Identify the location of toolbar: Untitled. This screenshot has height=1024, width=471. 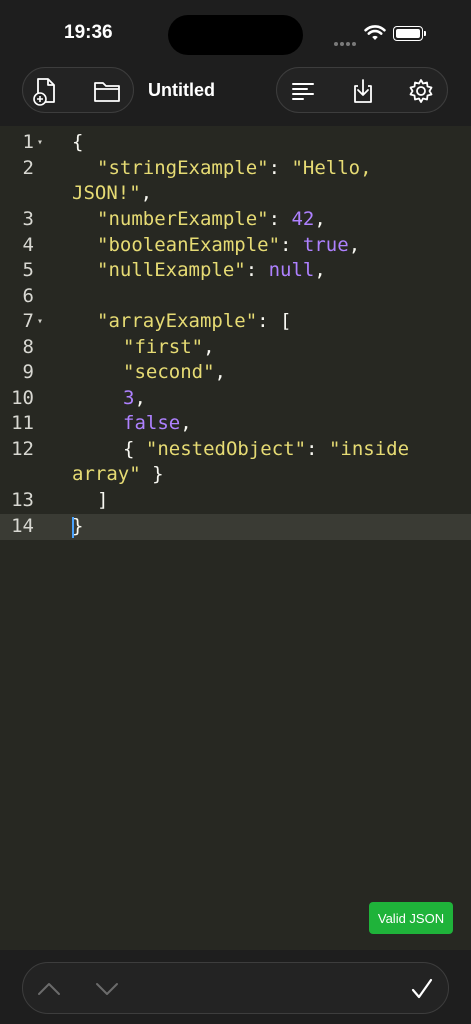
(235, 95).